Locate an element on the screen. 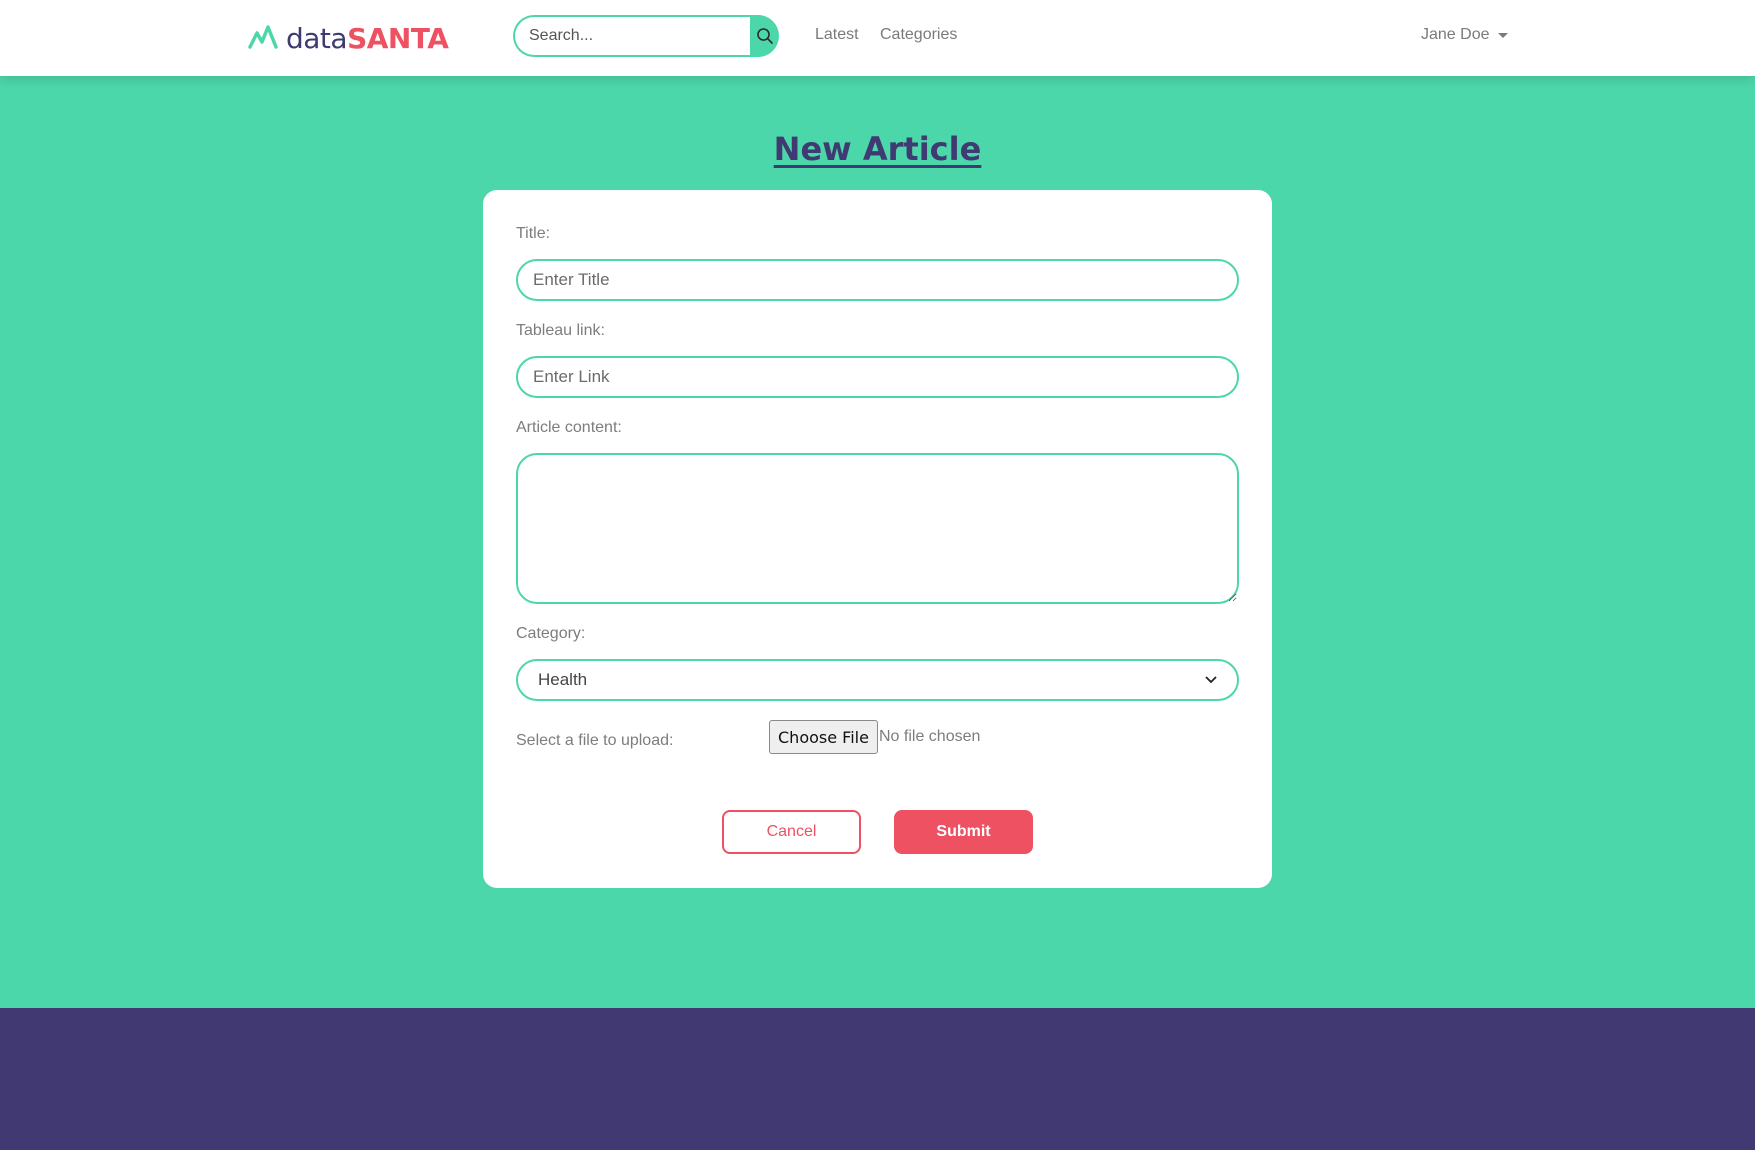 This screenshot has width=1755, height=1150. cancel-button: Cancel is located at coordinates (791, 832).